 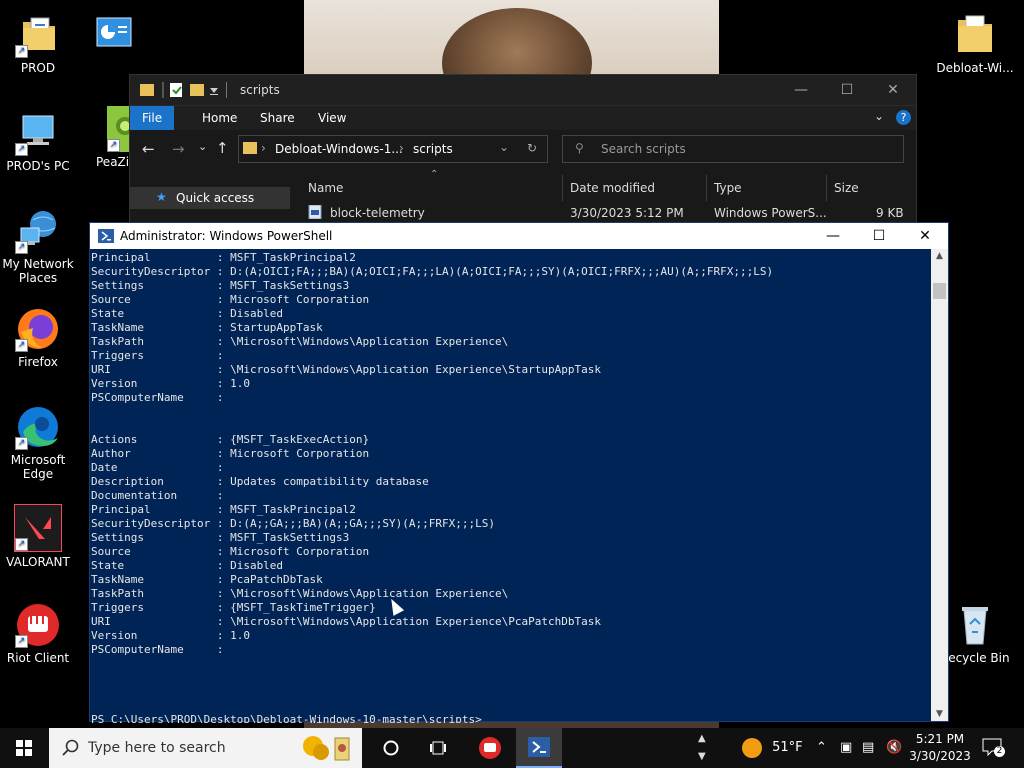 What do you see at coordinates (207, 579) in the screenshot?
I see `console-line: TaskName : PcaPatchDbTask` at bounding box center [207, 579].